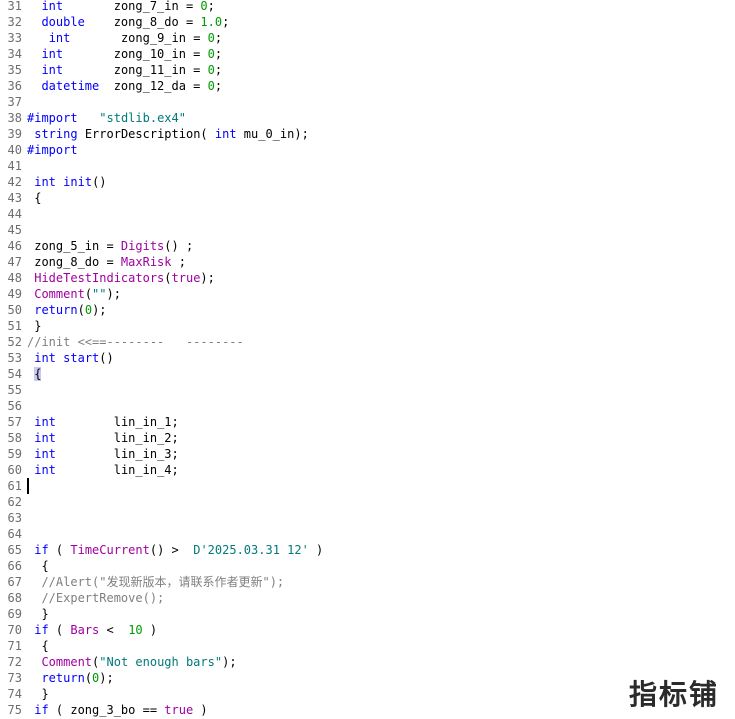 Image resolution: width=735 pixels, height=719 pixels. Describe the element at coordinates (14, 582) in the screenshot. I see `line-number: 67` at that location.